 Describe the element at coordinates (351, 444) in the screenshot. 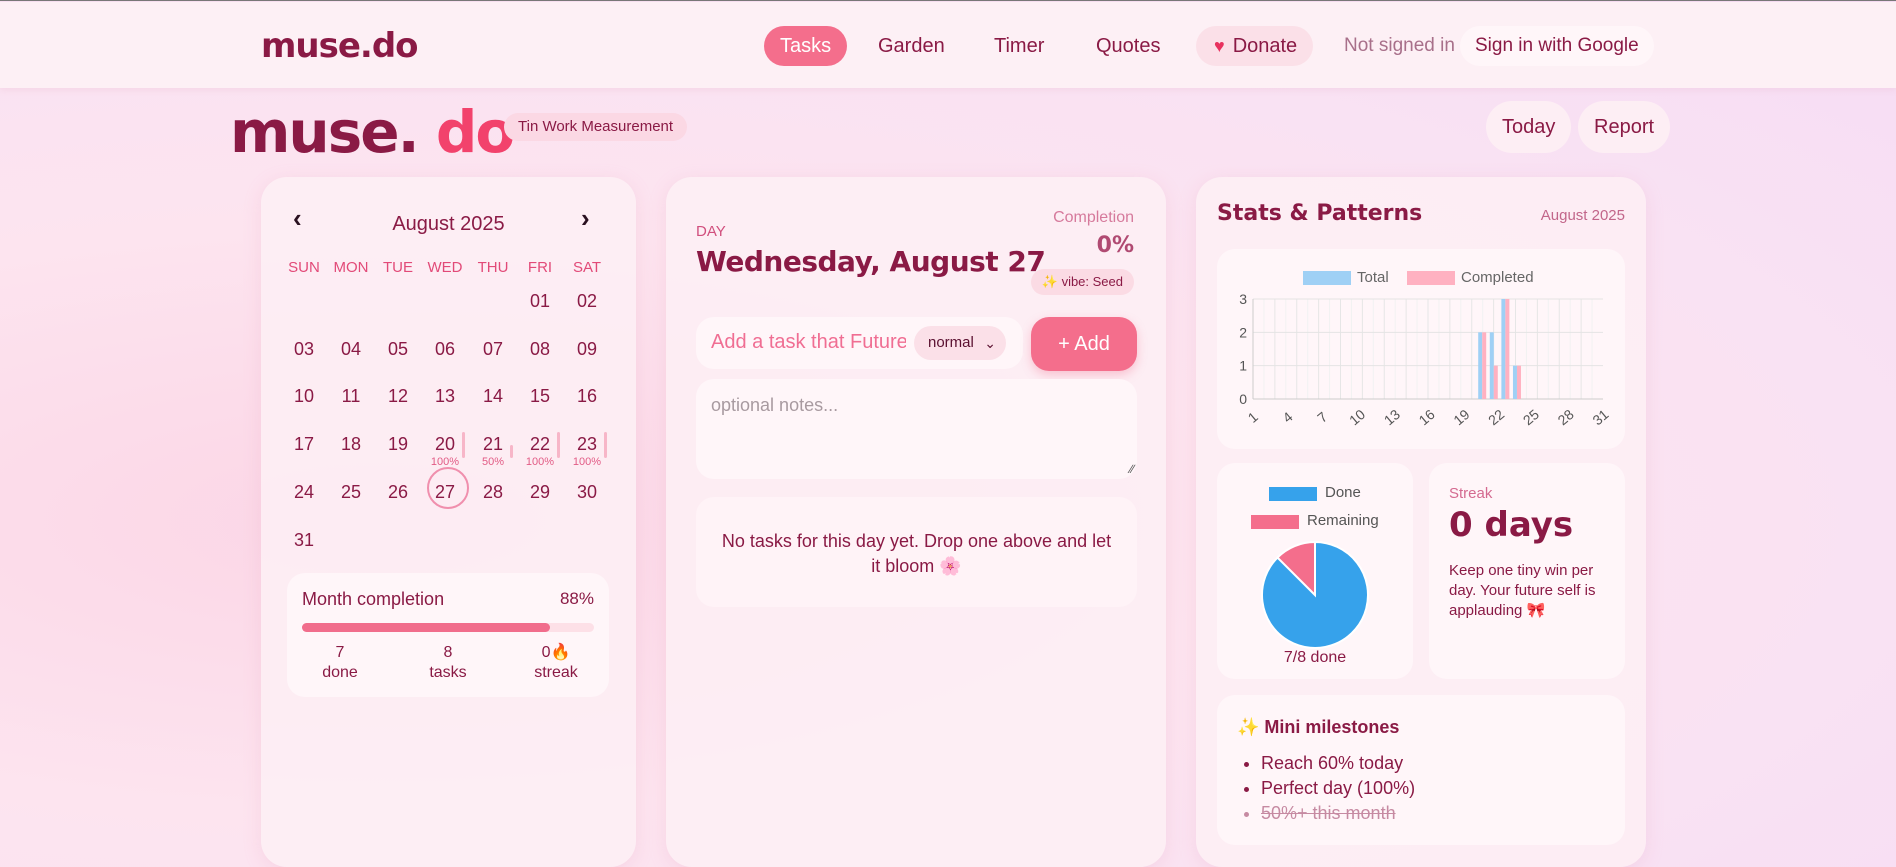

I see `calendar-day: 18` at that location.